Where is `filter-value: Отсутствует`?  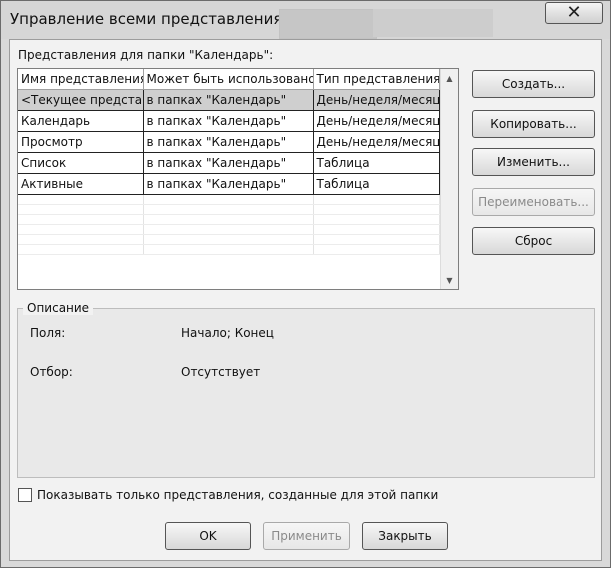
filter-value: Отсутствует is located at coordinates (221, 372).